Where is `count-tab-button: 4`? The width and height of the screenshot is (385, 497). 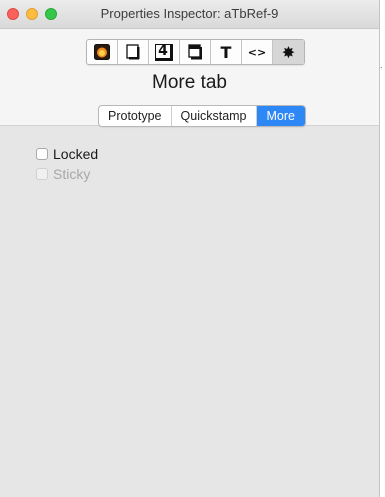 count-tab-button: 4 is located at coordinates (164, 52).